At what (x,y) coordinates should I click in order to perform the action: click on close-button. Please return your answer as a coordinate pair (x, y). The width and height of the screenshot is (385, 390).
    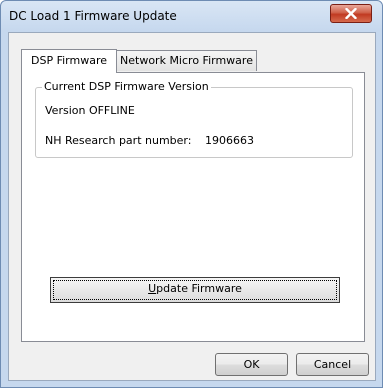
    Looking at the image, I should click on (351, 13).